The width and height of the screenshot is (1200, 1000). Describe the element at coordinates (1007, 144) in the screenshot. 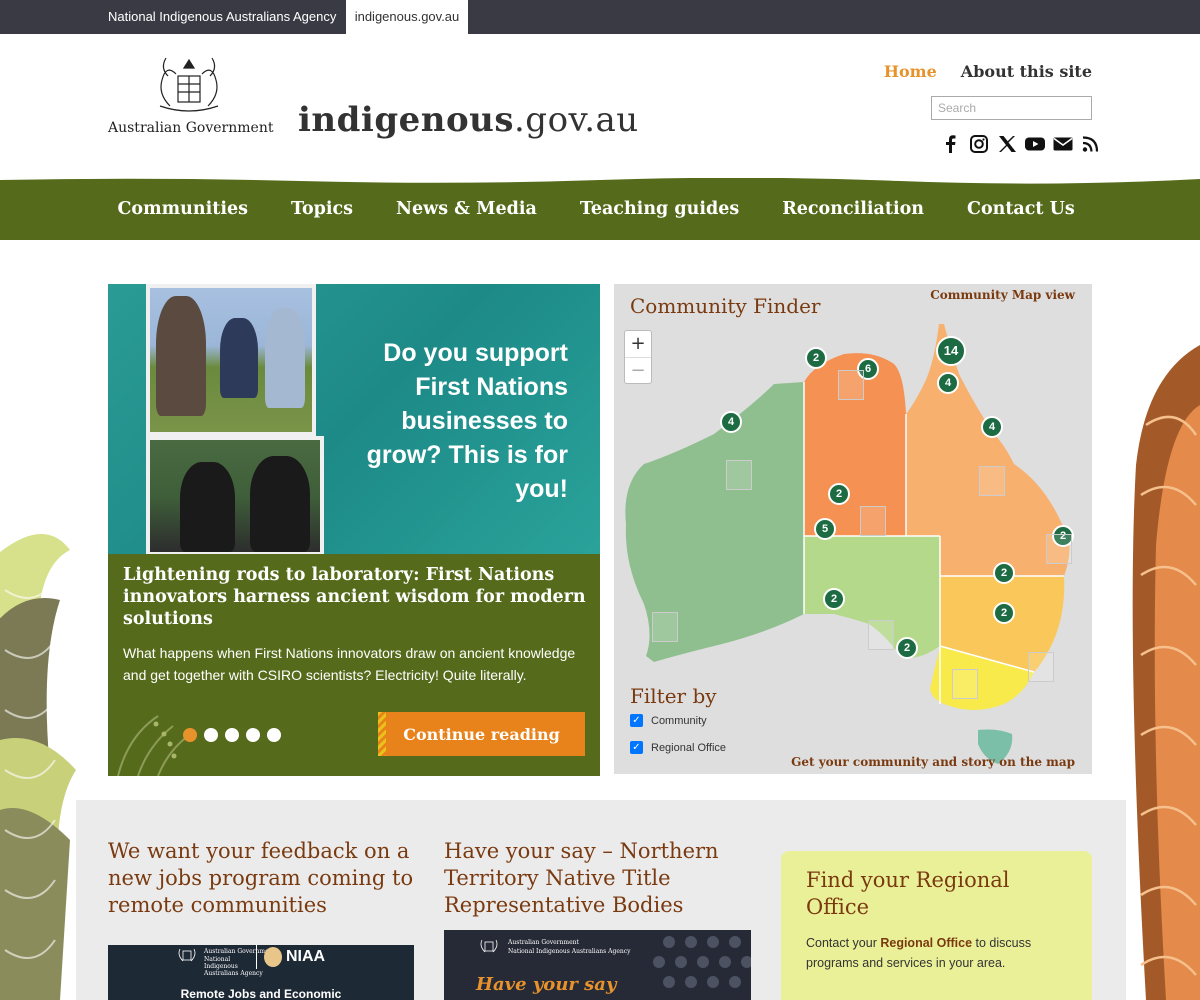

I see `x-icon` at that location.